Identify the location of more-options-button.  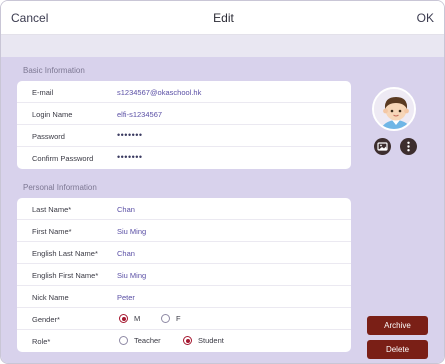
(408, 146).